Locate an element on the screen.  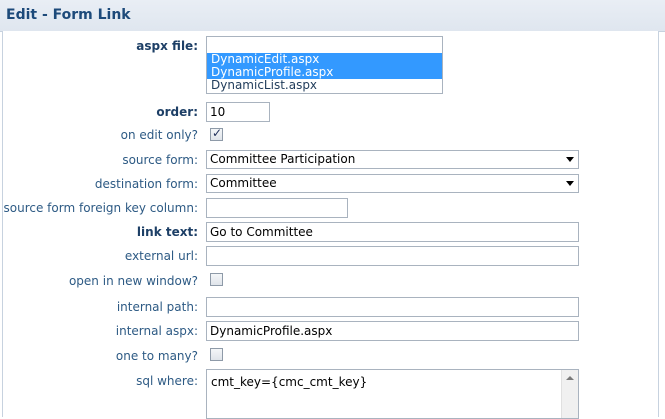
sql-where-label: sql where: is located at coordinates (167, 381).